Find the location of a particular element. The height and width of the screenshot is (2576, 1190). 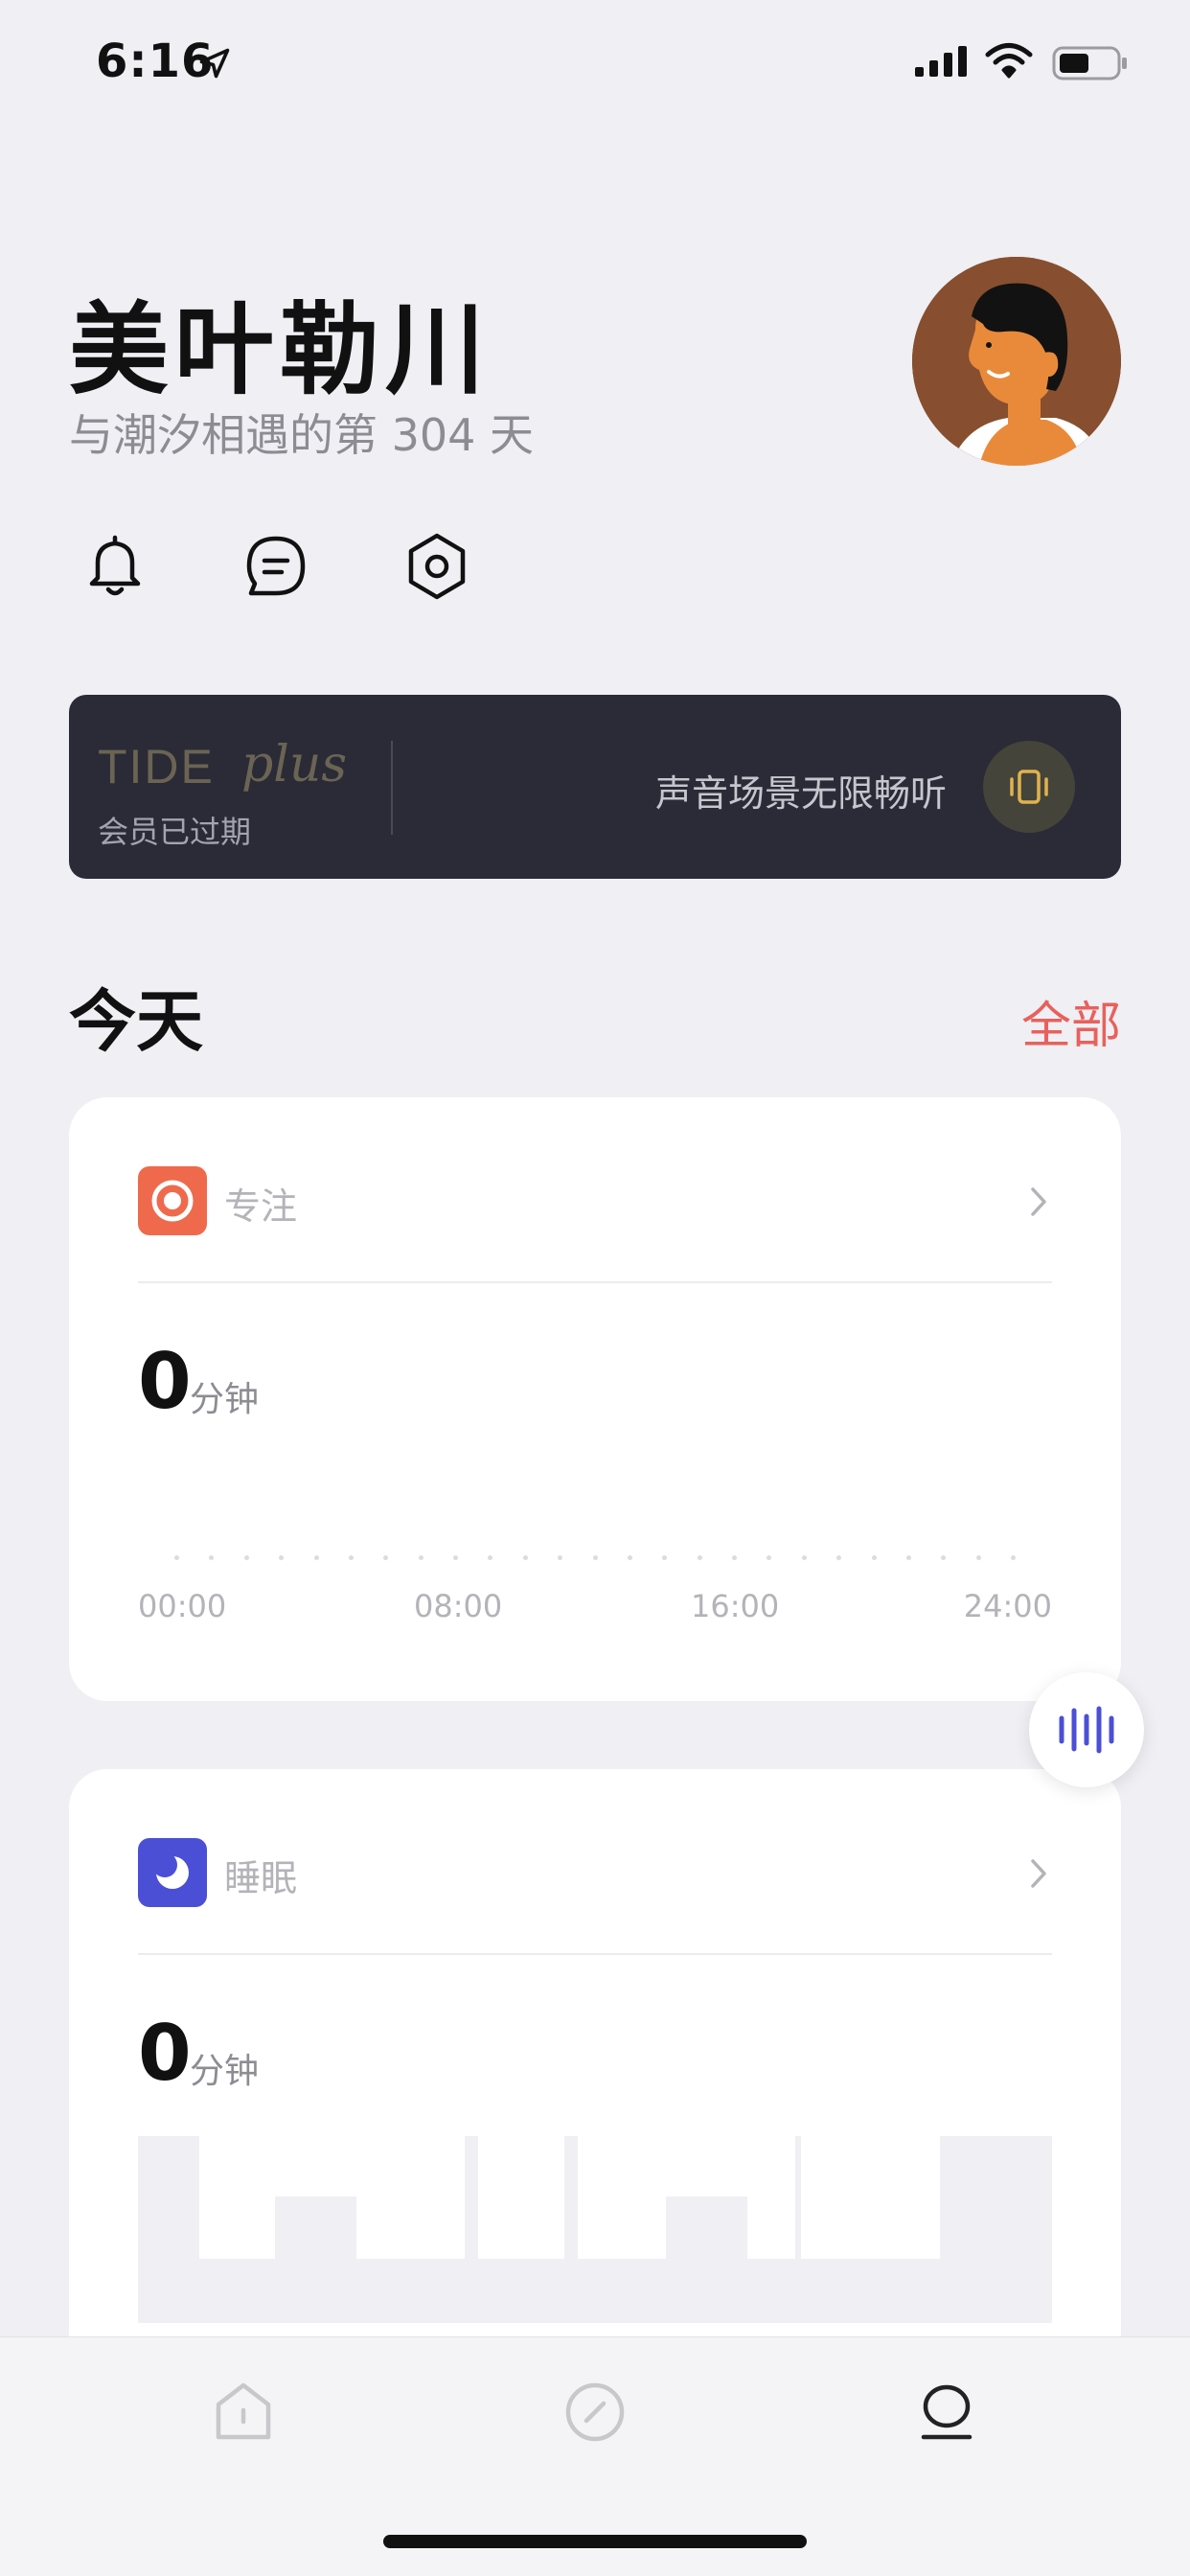

avatar is located at coordinates (1016, 361).